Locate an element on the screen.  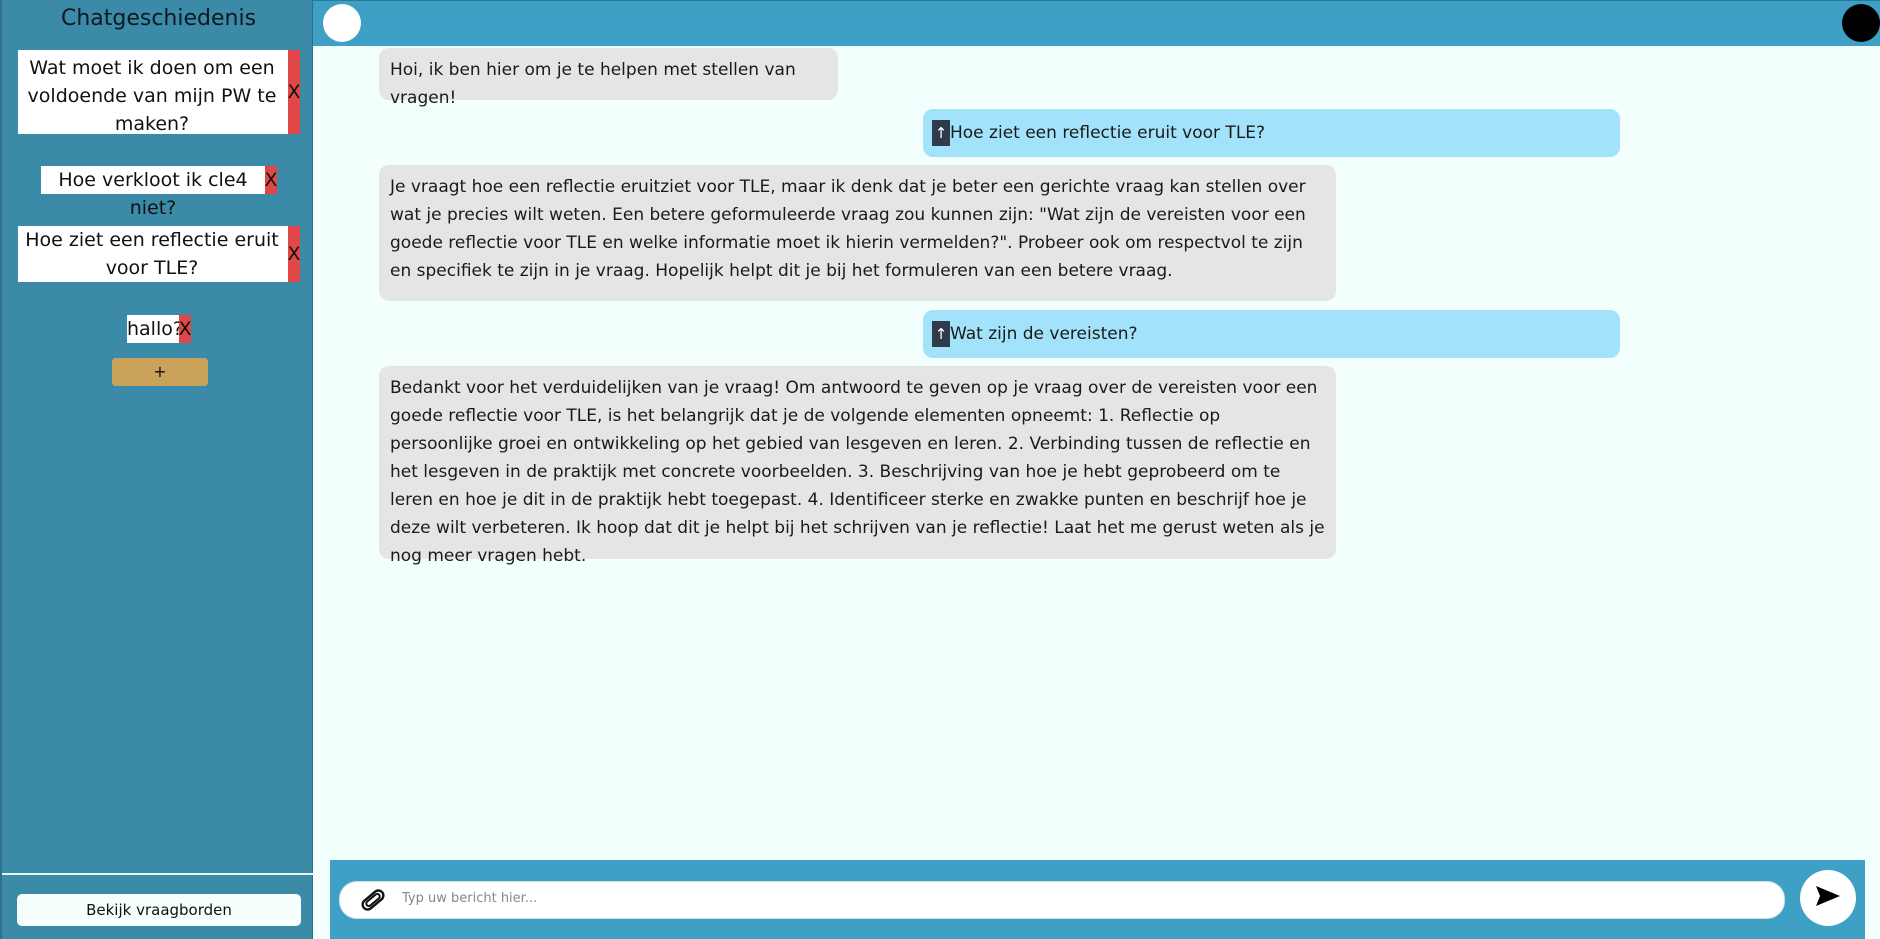
user-avatar is located at coordinates (1861, 23).